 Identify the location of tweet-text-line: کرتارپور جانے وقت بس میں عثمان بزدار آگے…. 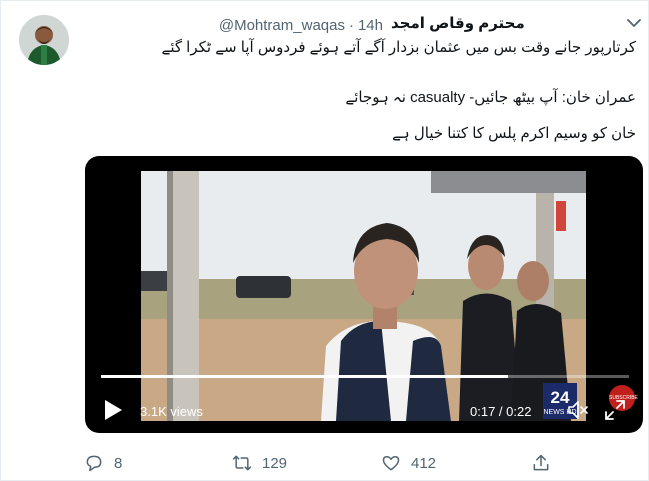
(398, 47).